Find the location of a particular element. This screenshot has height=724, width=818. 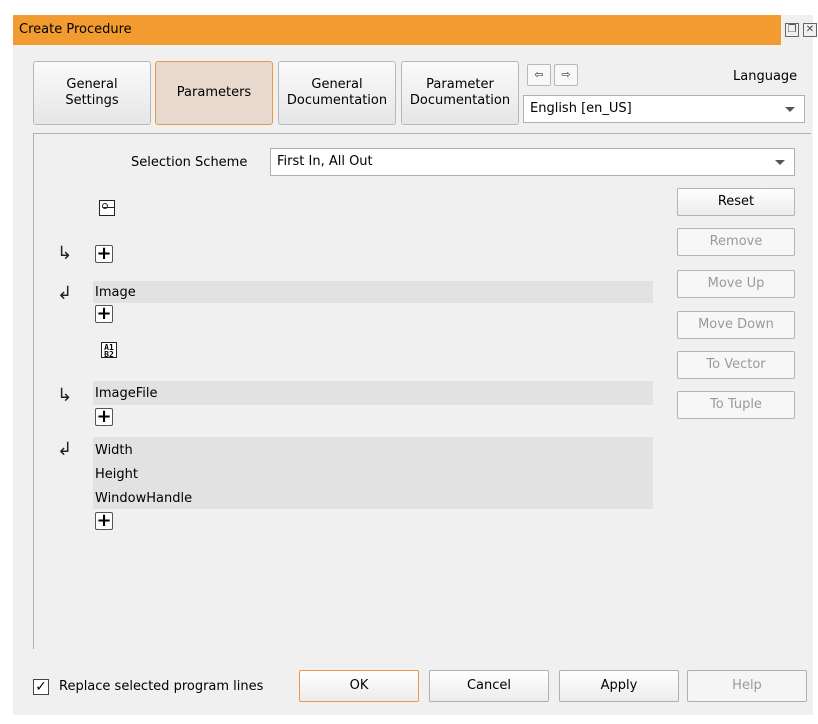

to-tuple-button: To Tuple is located at coordinates (736, 405).